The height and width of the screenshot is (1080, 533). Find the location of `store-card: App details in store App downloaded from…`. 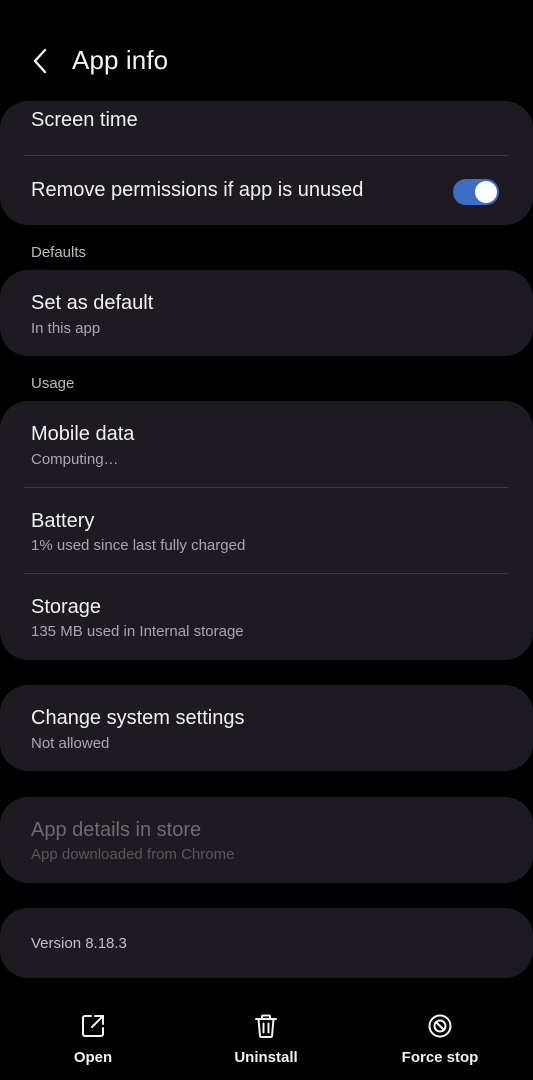

store-card: App details in store App downloaded from… is located at coordinates (266, 840).